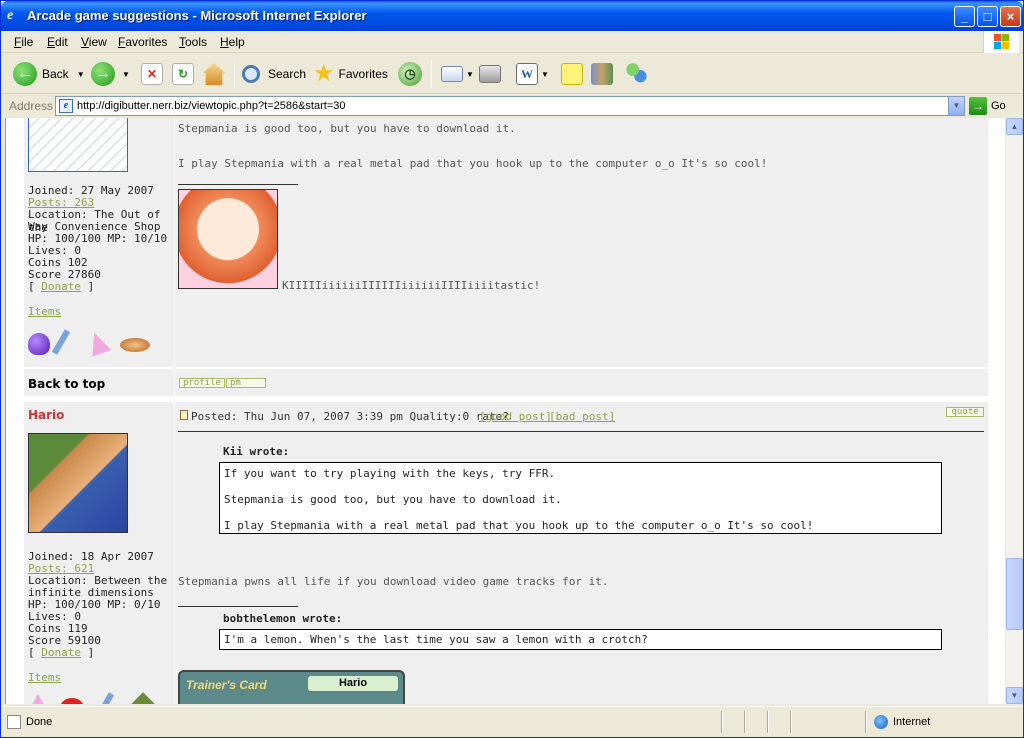 This screenshot has height=738, width=1024. I want to click on profile-button: profile, so click(202, 383).